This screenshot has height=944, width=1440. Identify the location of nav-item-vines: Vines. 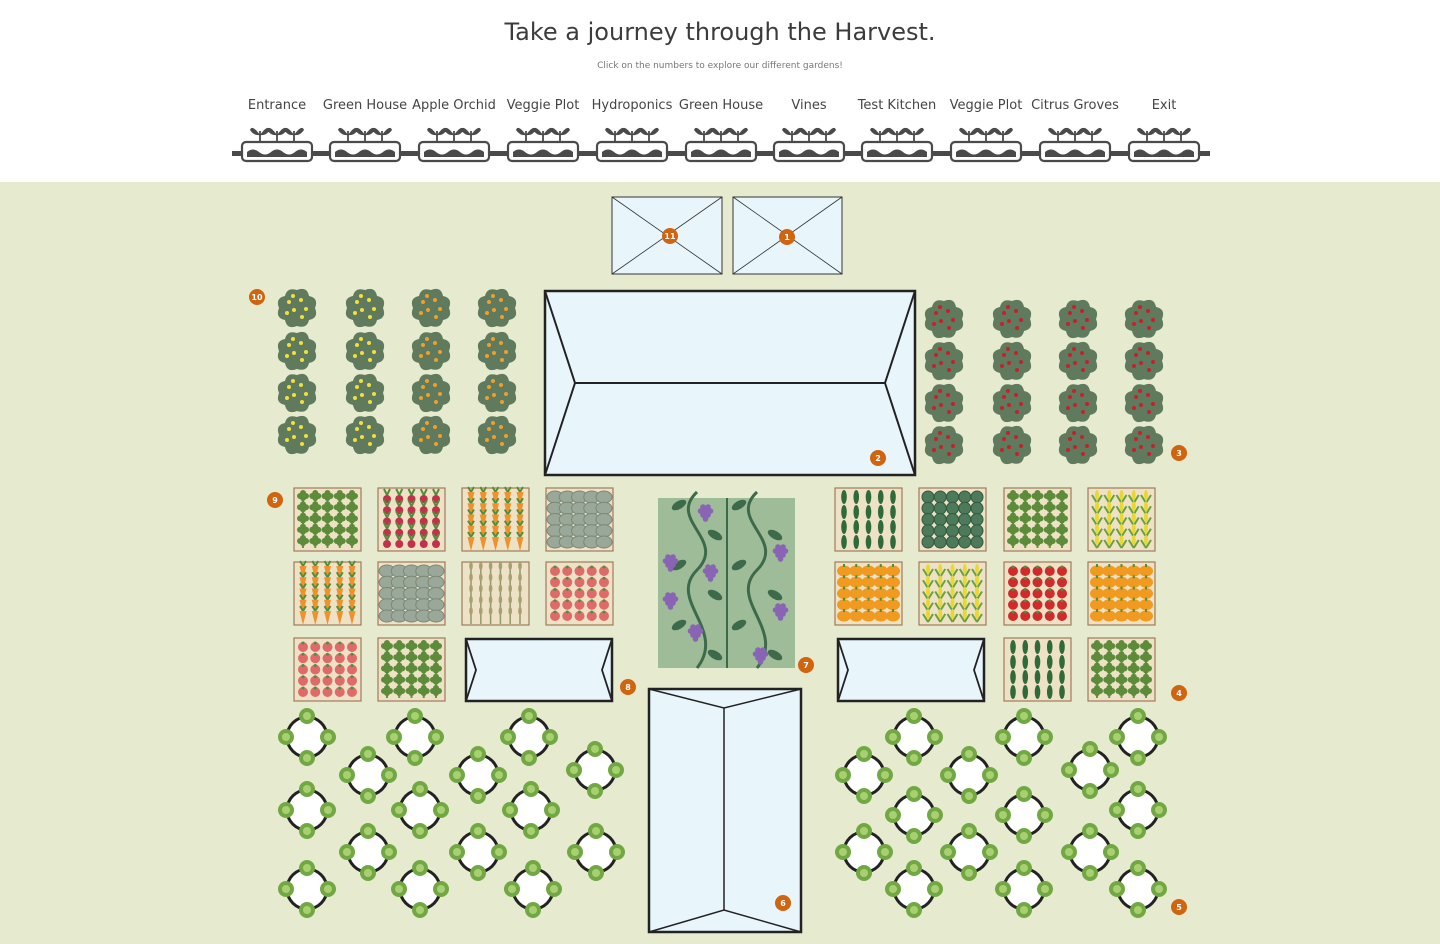
(809, 130).